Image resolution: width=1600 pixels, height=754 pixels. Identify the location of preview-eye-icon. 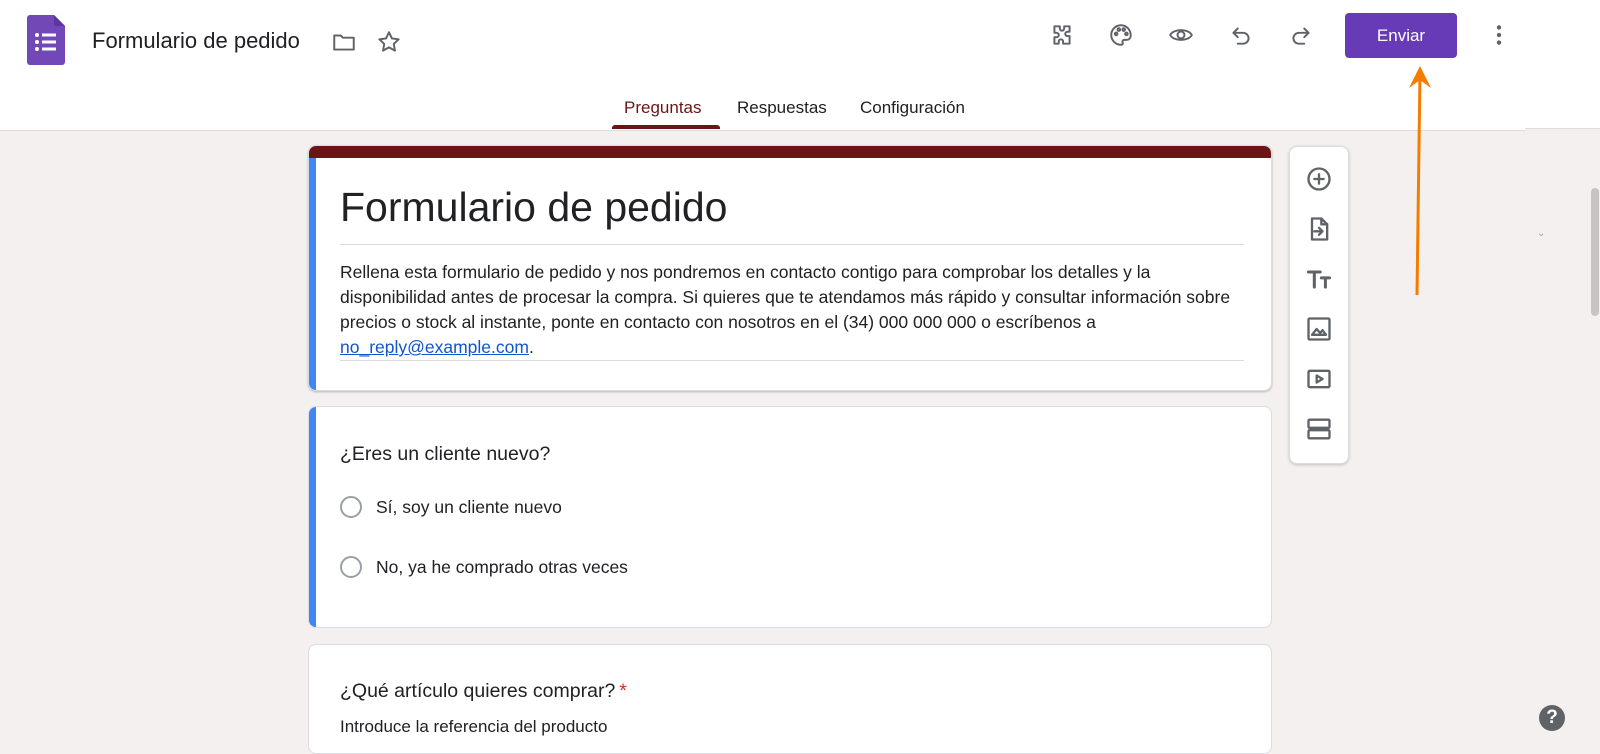
(1181, 35).